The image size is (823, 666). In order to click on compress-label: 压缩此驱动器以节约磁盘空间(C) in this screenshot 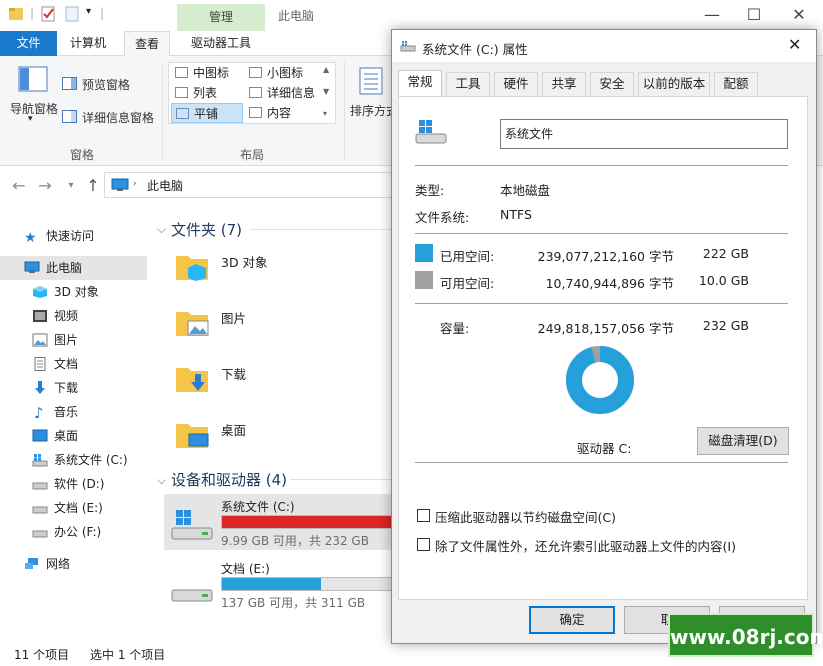, I will do `click(525, 516)`.